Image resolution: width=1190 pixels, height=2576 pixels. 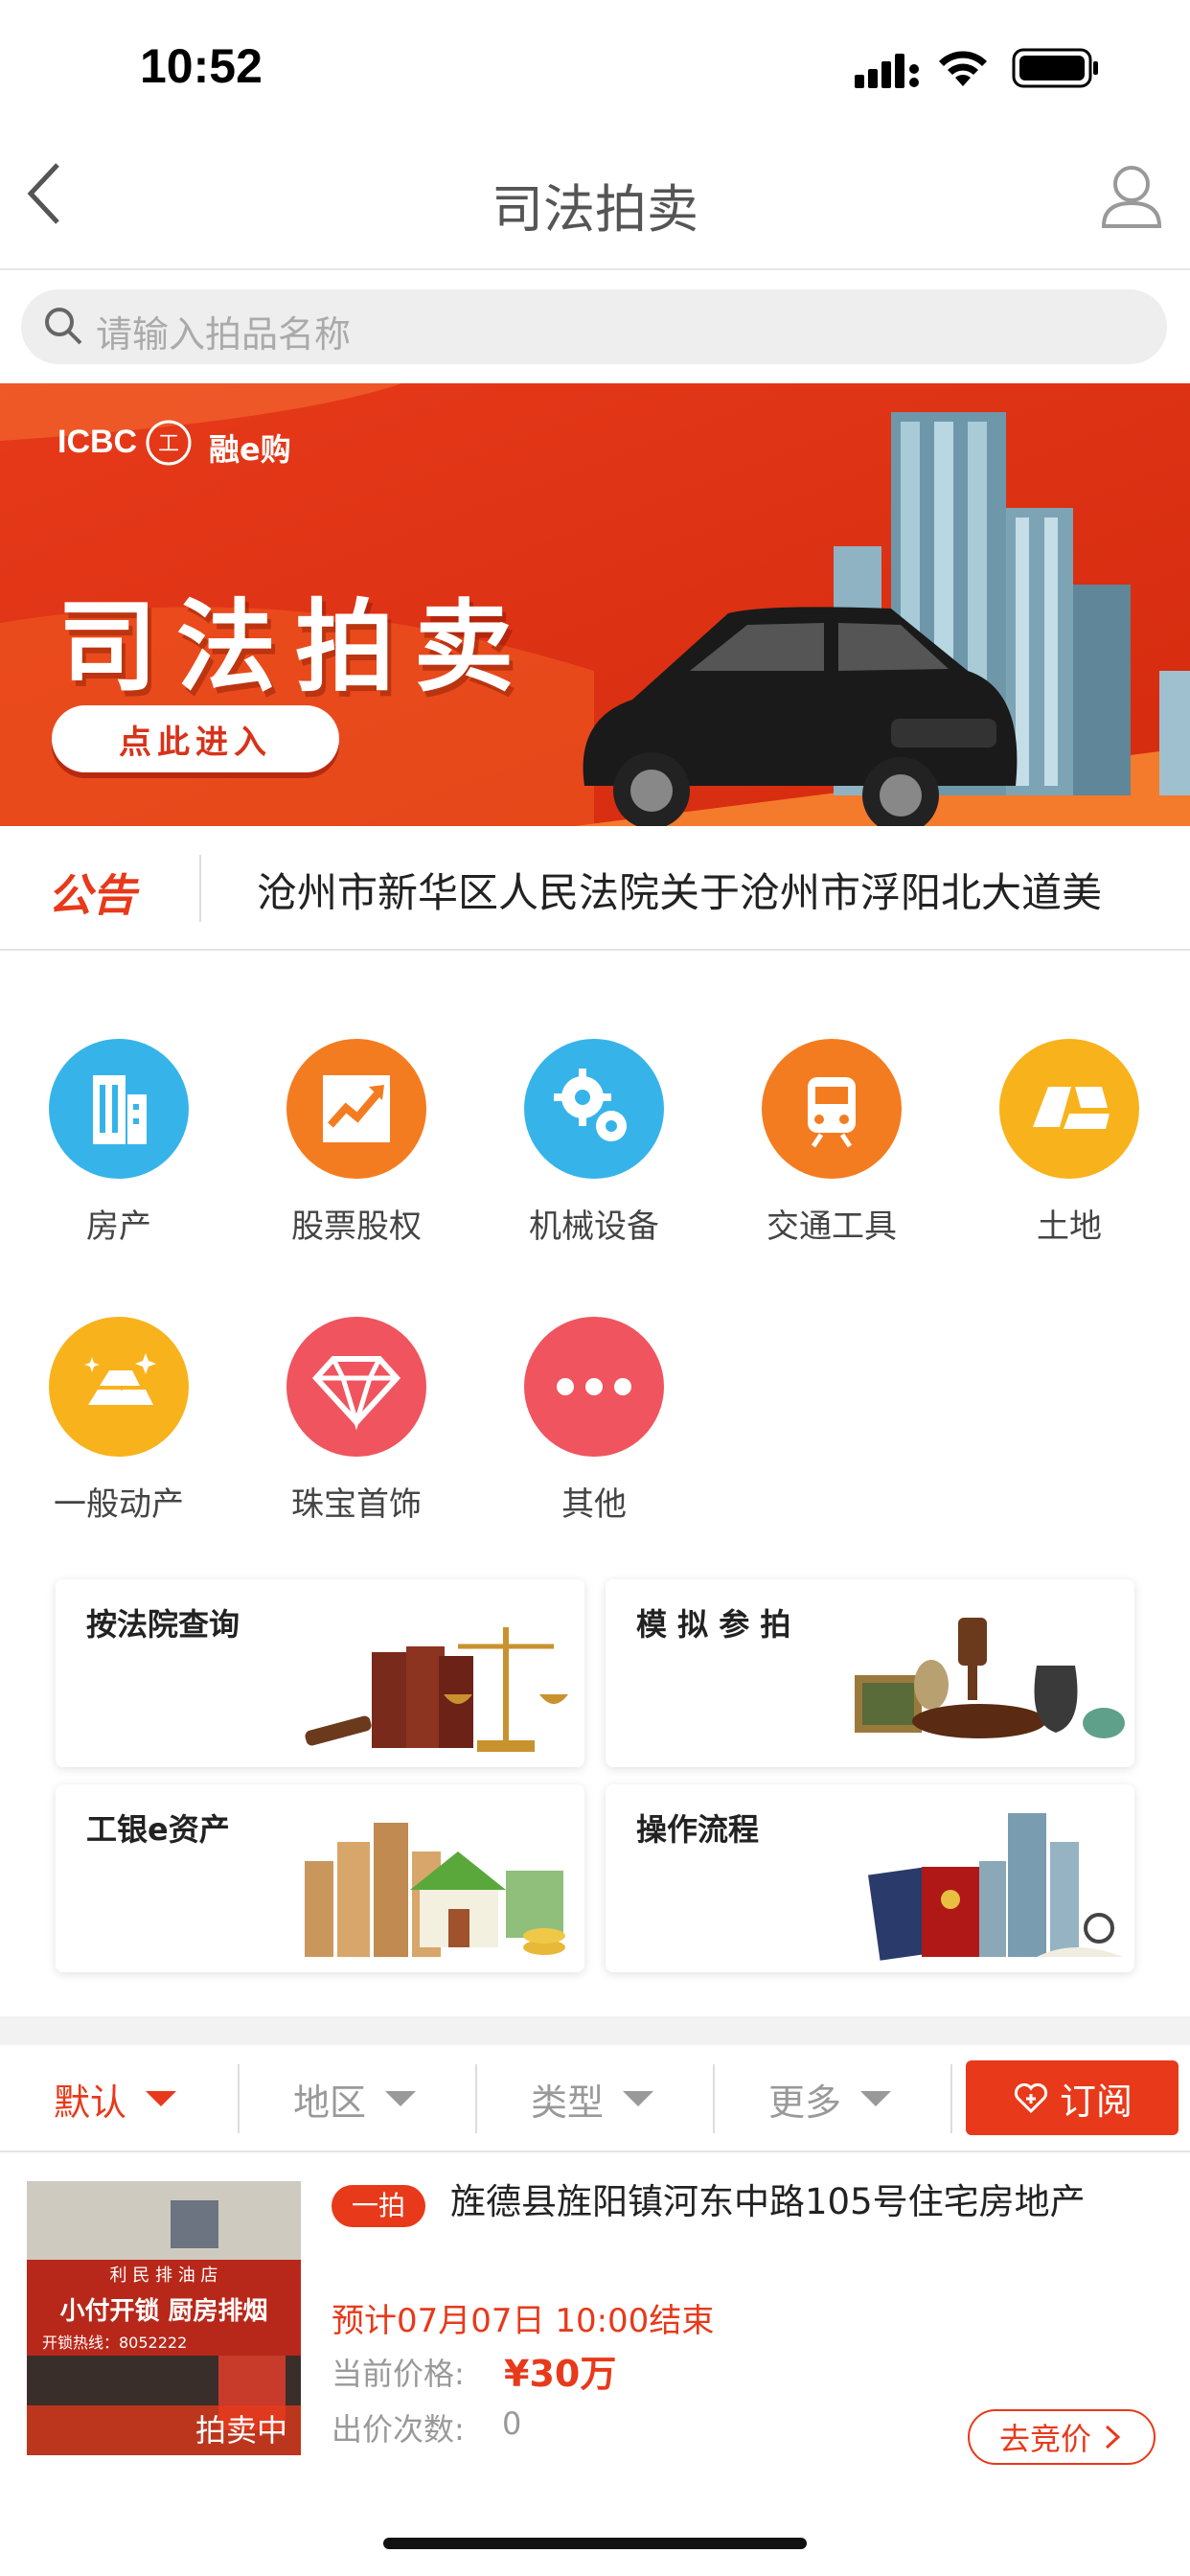 I want to click on banner-cta-button: 点此进入, so click(x=195, y=738).